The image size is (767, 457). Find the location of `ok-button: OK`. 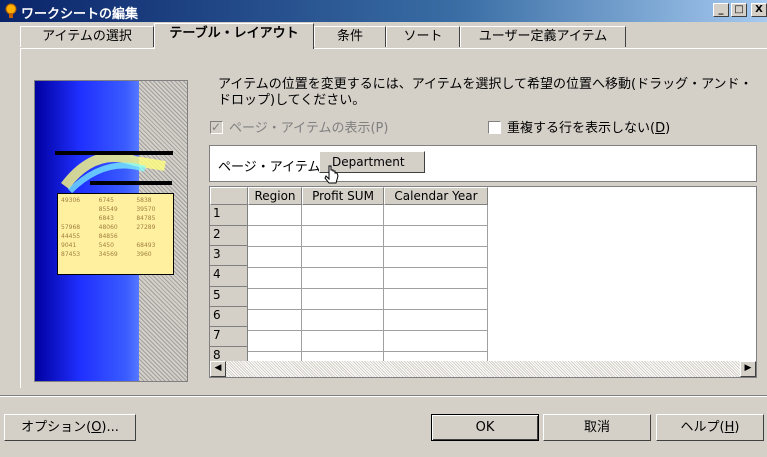

ok-button: OK is located at coordinates (485, 427).